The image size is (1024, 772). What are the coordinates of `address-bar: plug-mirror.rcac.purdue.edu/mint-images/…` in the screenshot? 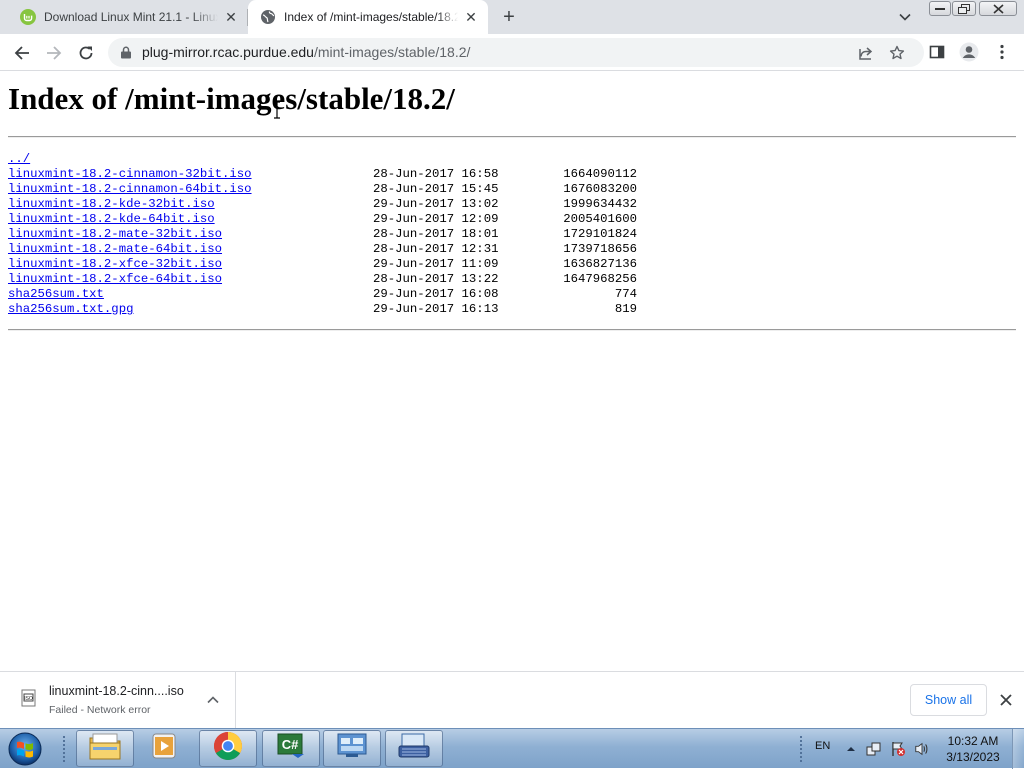 It's located at (516, 52).